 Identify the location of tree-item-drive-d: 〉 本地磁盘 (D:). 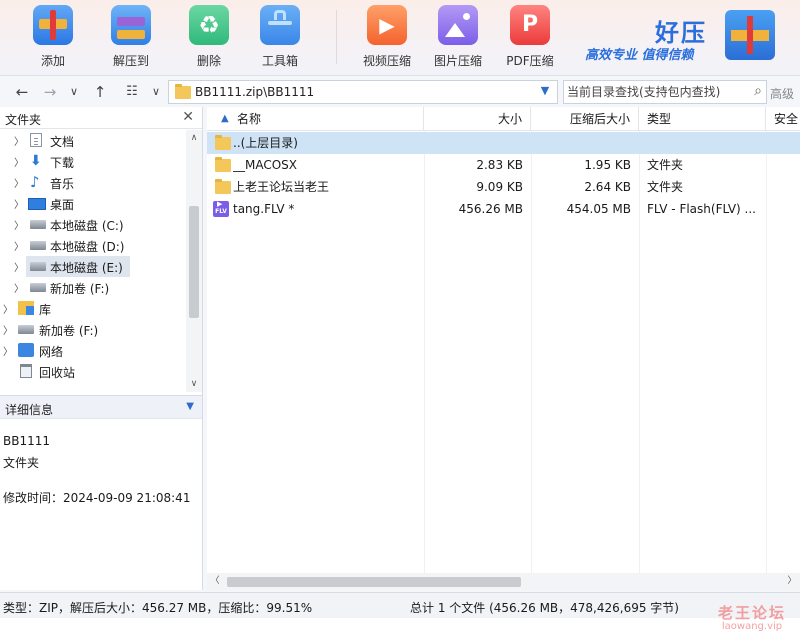
(93, 245).